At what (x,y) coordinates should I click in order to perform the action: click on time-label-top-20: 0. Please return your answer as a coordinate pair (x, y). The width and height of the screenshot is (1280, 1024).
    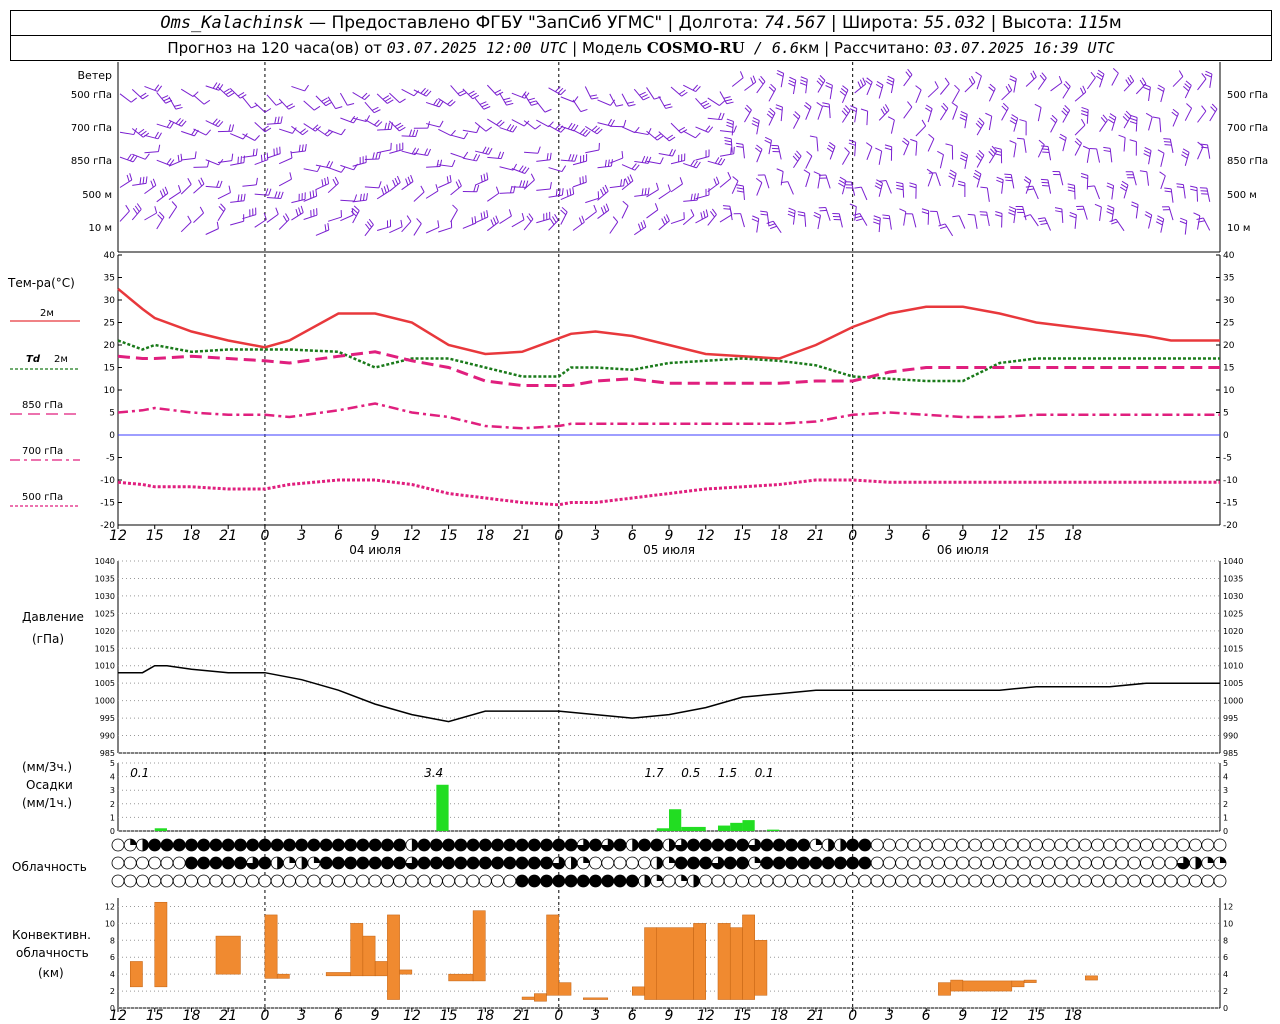
    Looking at the image, I should click on (852, 536).